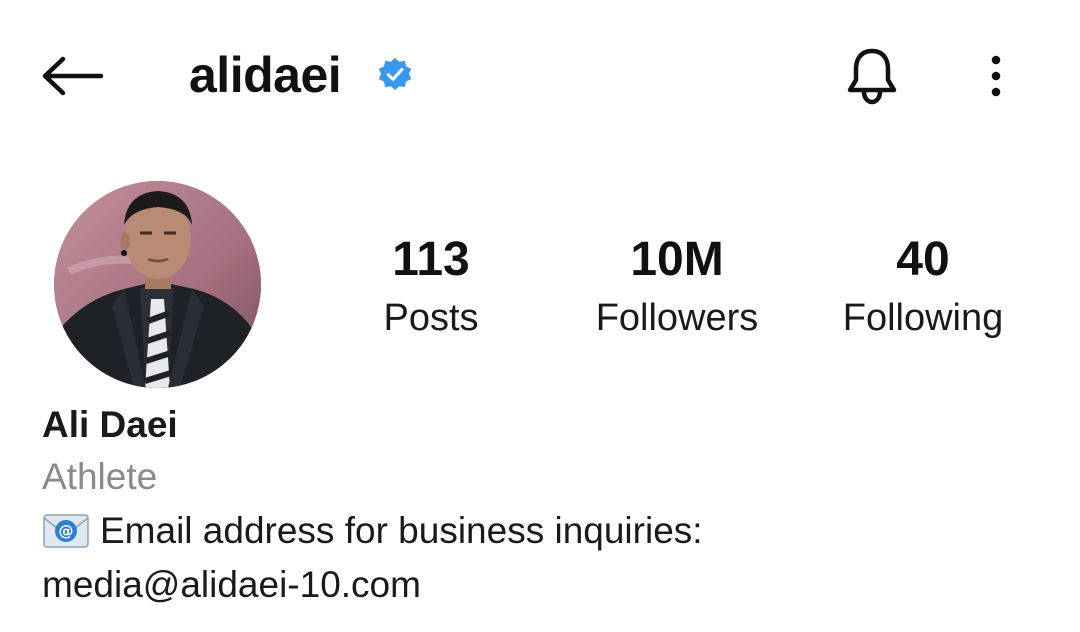 Image resolution: width=1080 pixels, height=632 pixels. I want to click on more-vertical-icon, so click(996, 76).